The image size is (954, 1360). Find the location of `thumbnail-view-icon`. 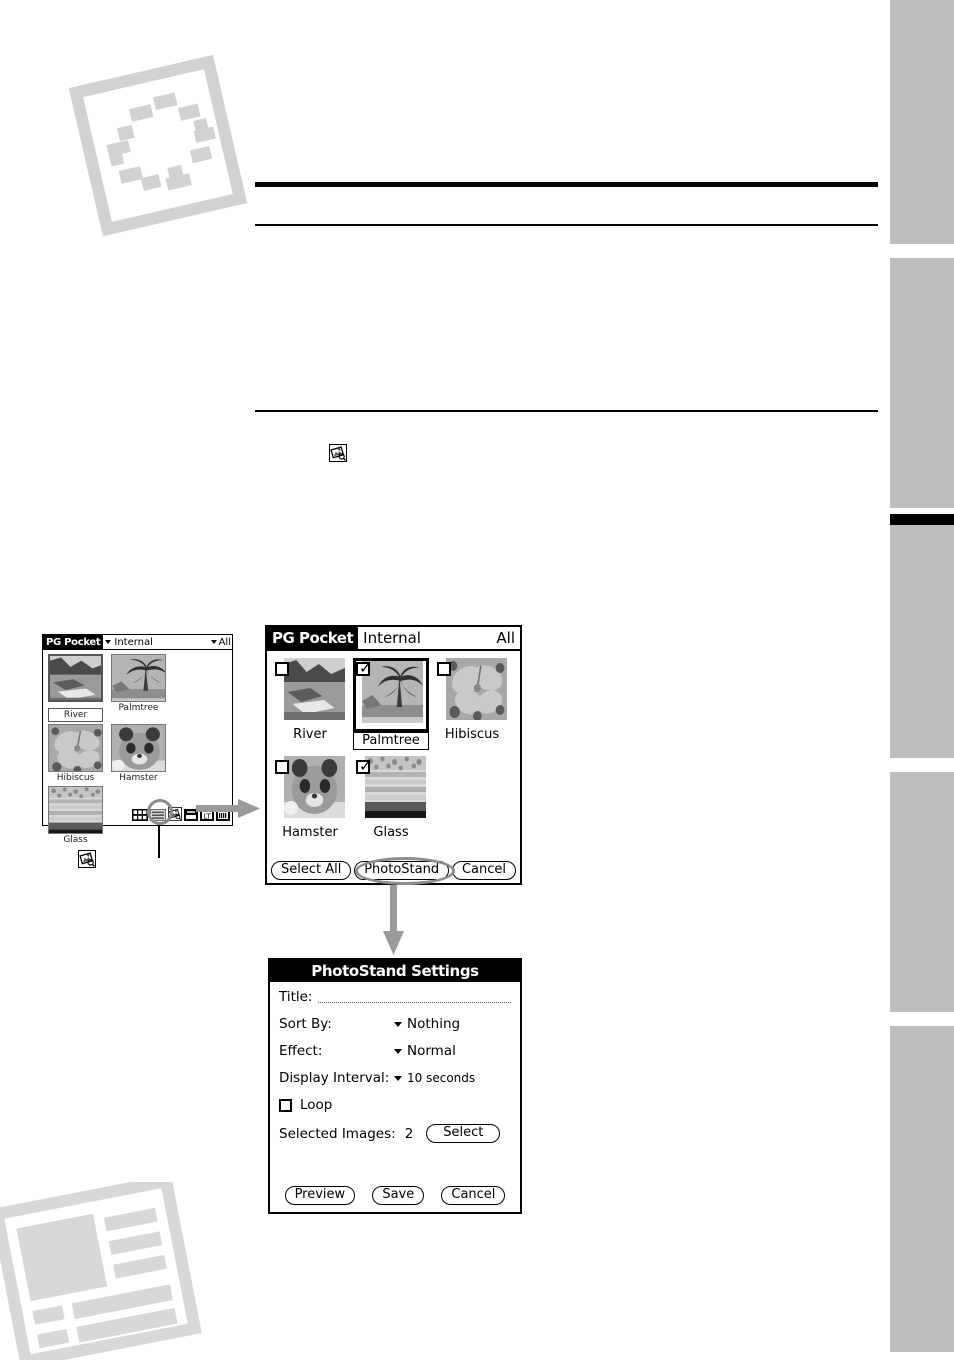

thumbnail-view-icon is located at coordinates (140, 815).